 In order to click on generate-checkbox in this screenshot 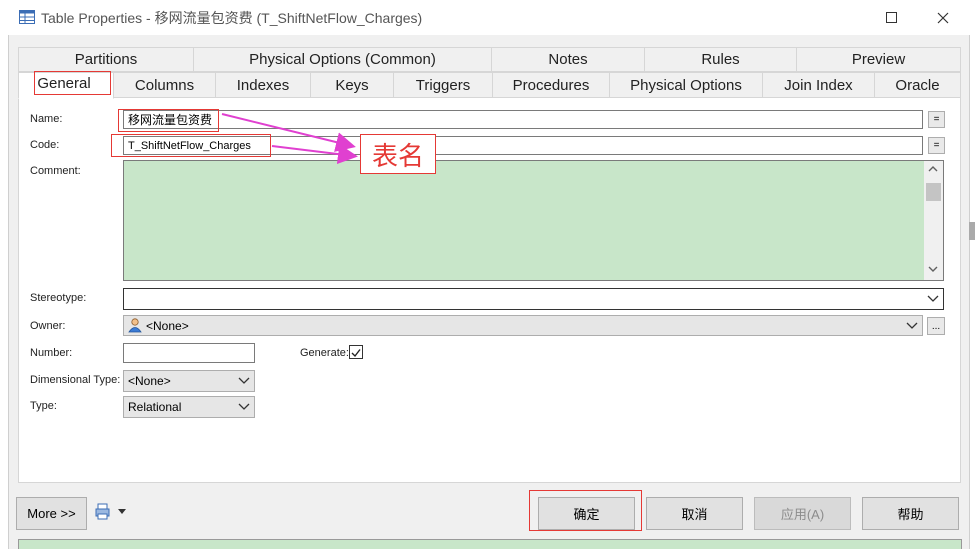, I will do `click(356, 352)`.